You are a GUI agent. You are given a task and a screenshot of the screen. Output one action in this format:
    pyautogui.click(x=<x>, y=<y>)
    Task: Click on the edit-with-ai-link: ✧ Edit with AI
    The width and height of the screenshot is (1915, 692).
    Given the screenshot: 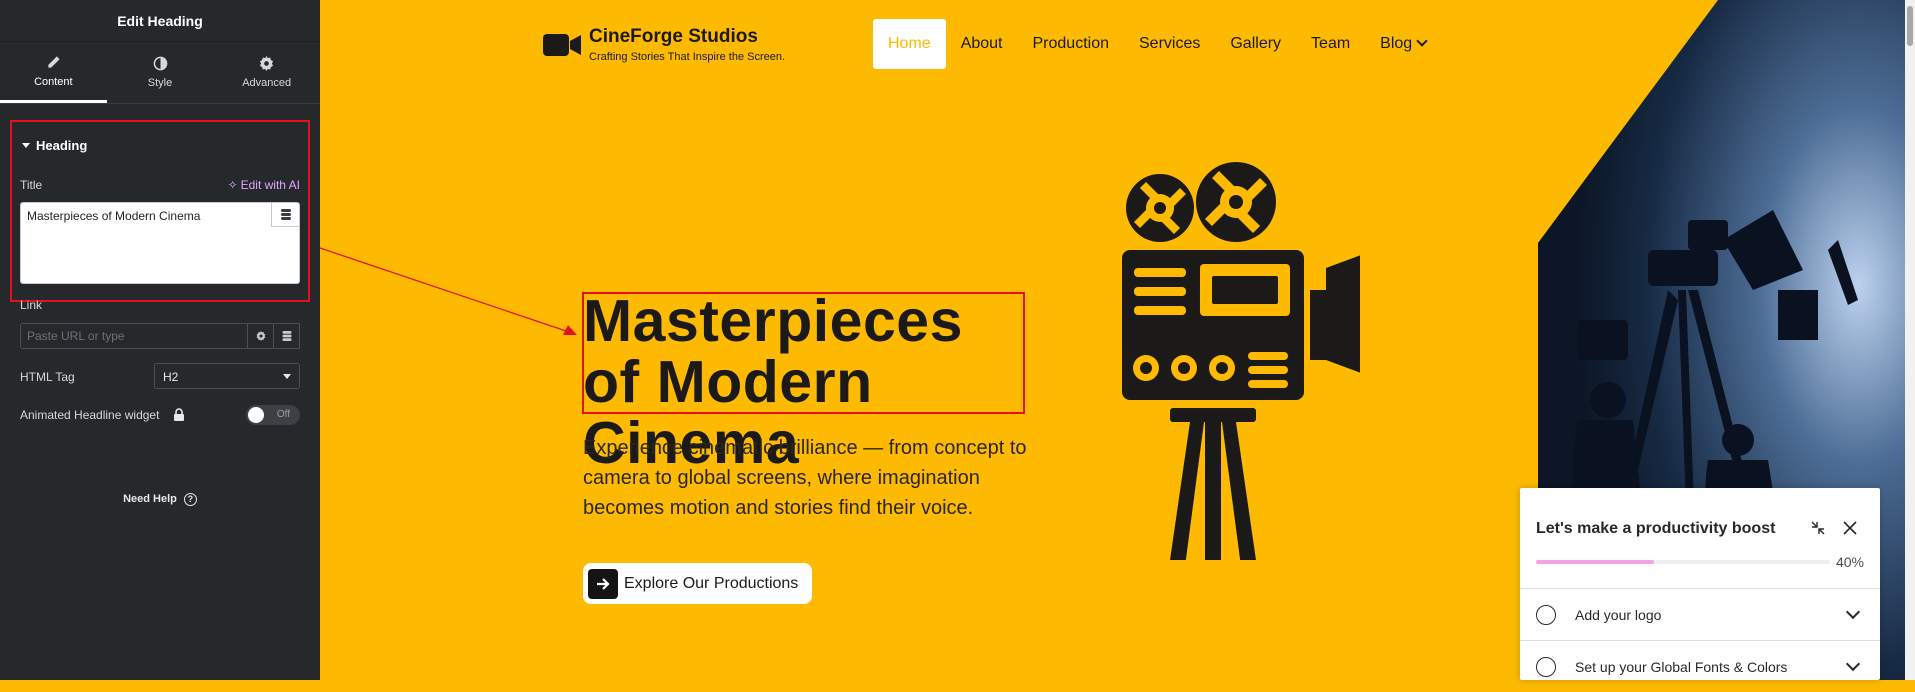 What is the action you would take?
    pyautogui.click(x=264, y=185)
    